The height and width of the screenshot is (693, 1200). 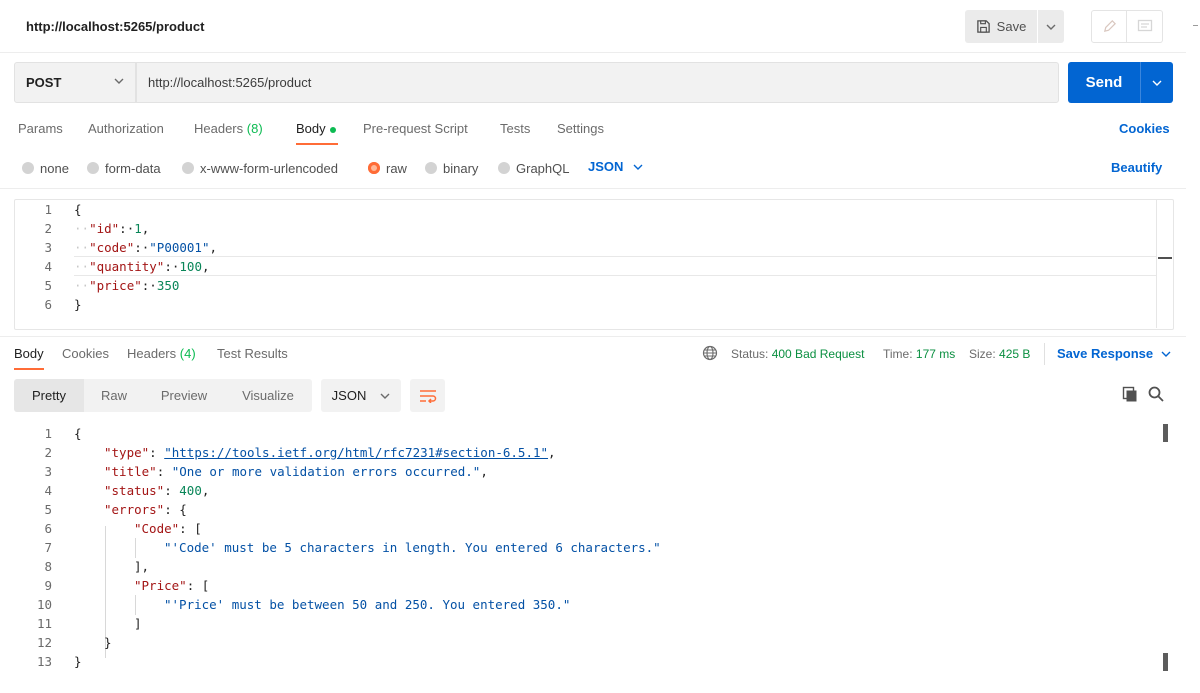 What do you see at coordinates (268, 395) in the screenshot?
I see `view-visualize-button: Visualize` at bounding box center [268, 395].